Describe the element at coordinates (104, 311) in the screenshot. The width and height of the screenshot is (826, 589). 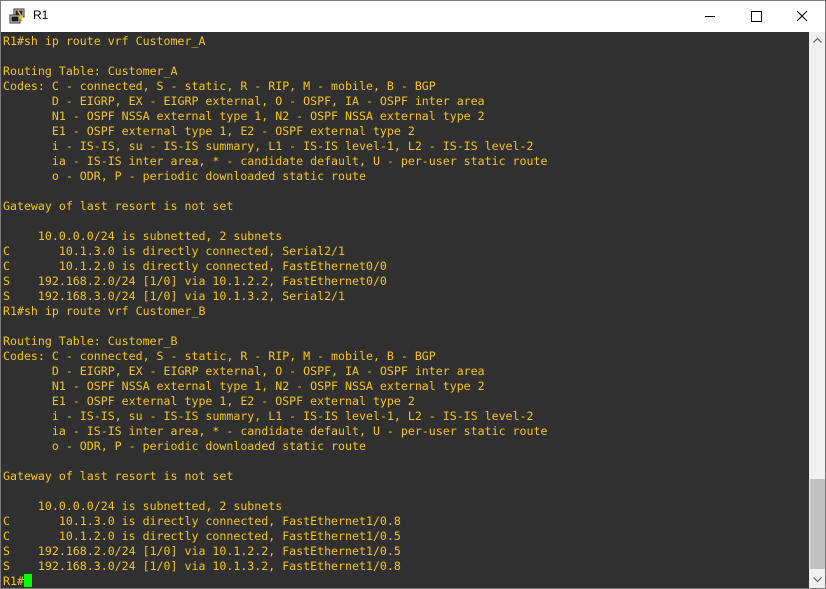
I see `terminal-line: R1#sh ip route vrf Customer_B` at that location.